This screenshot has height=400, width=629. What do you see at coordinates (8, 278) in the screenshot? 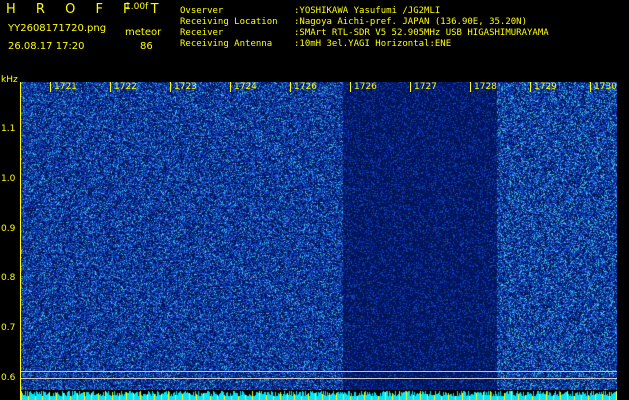
I see `y-tick-label: 0.8` at bounding box center [8, 278].